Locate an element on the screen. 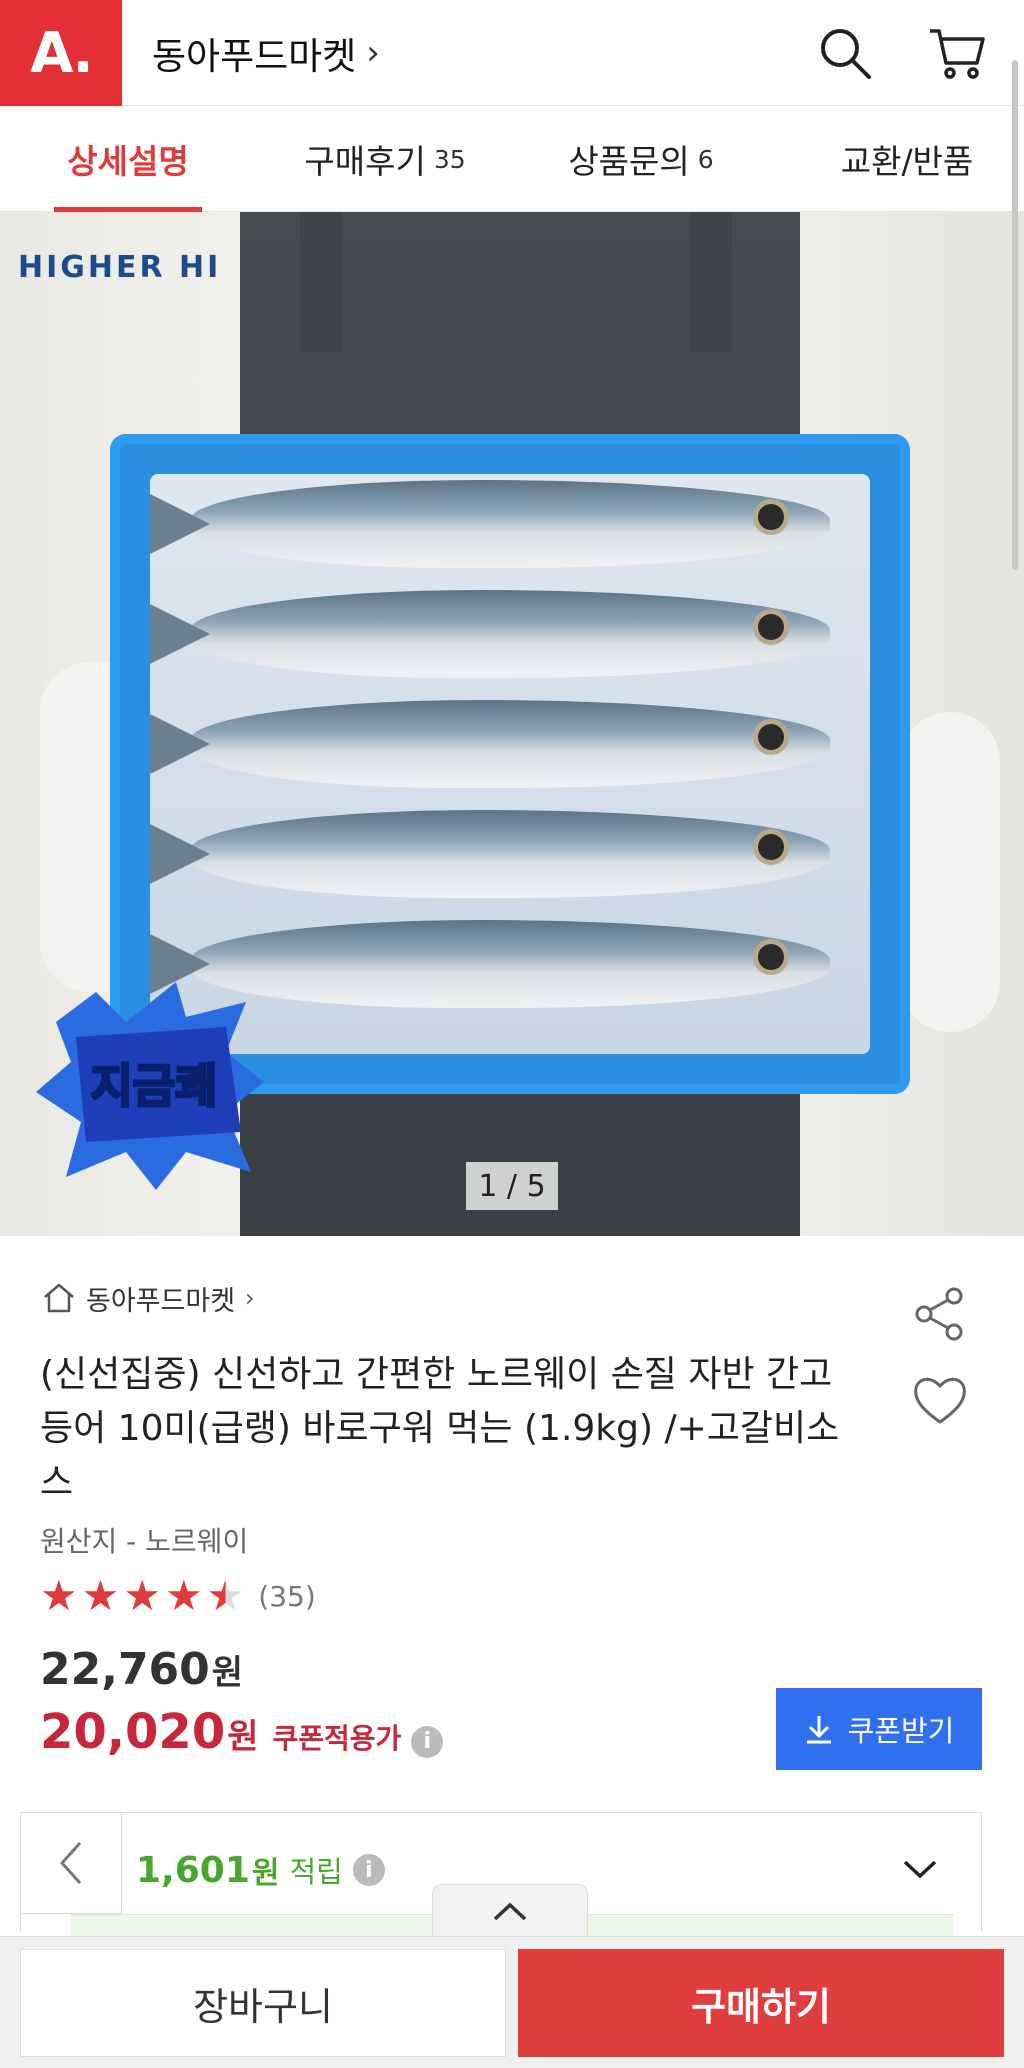  chevron-up-icon is located at coordinates (510, 1911).